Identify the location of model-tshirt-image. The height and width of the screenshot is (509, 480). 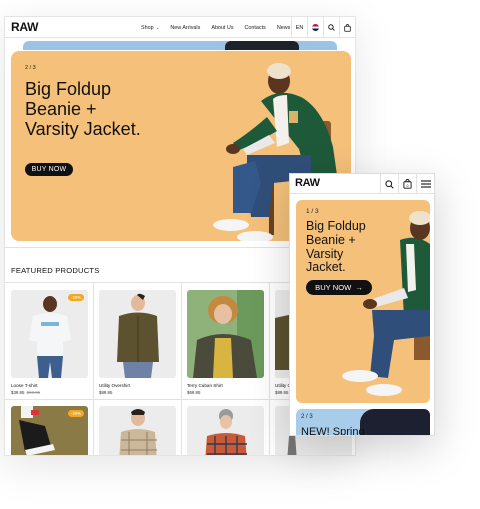
(49, 334).